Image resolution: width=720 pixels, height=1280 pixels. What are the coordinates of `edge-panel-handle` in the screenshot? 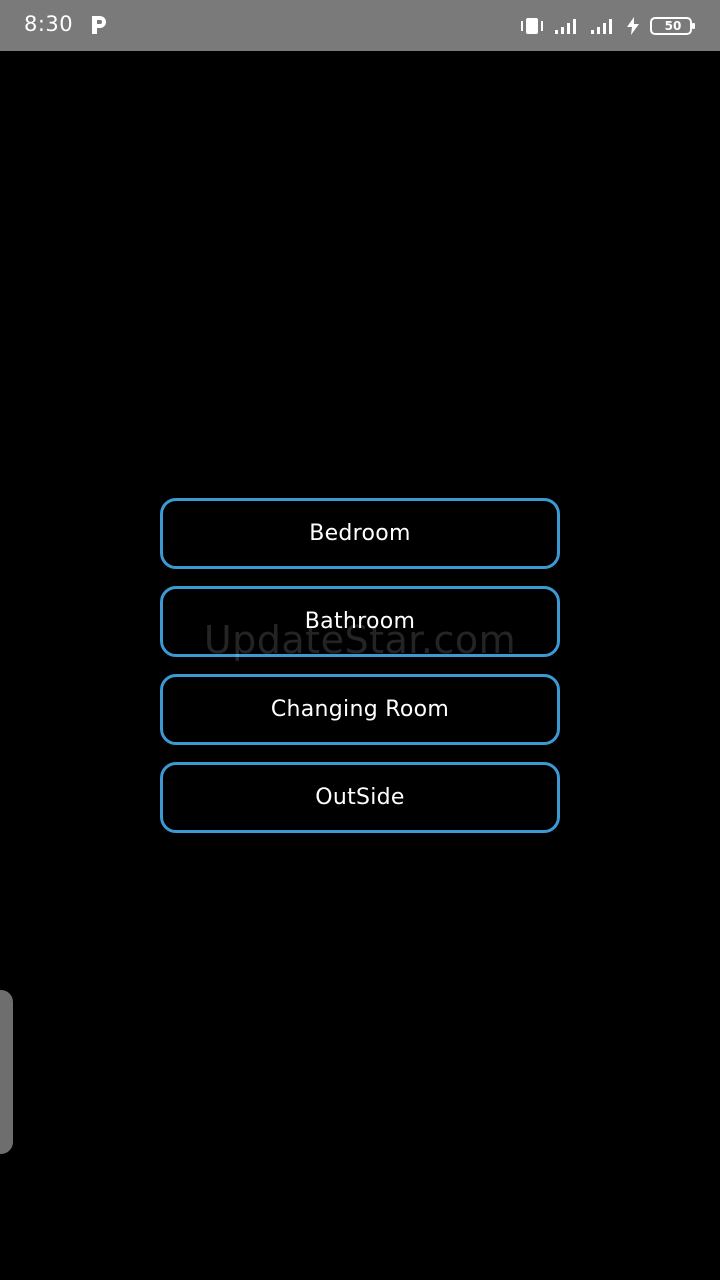 It's located at (6, 1072).